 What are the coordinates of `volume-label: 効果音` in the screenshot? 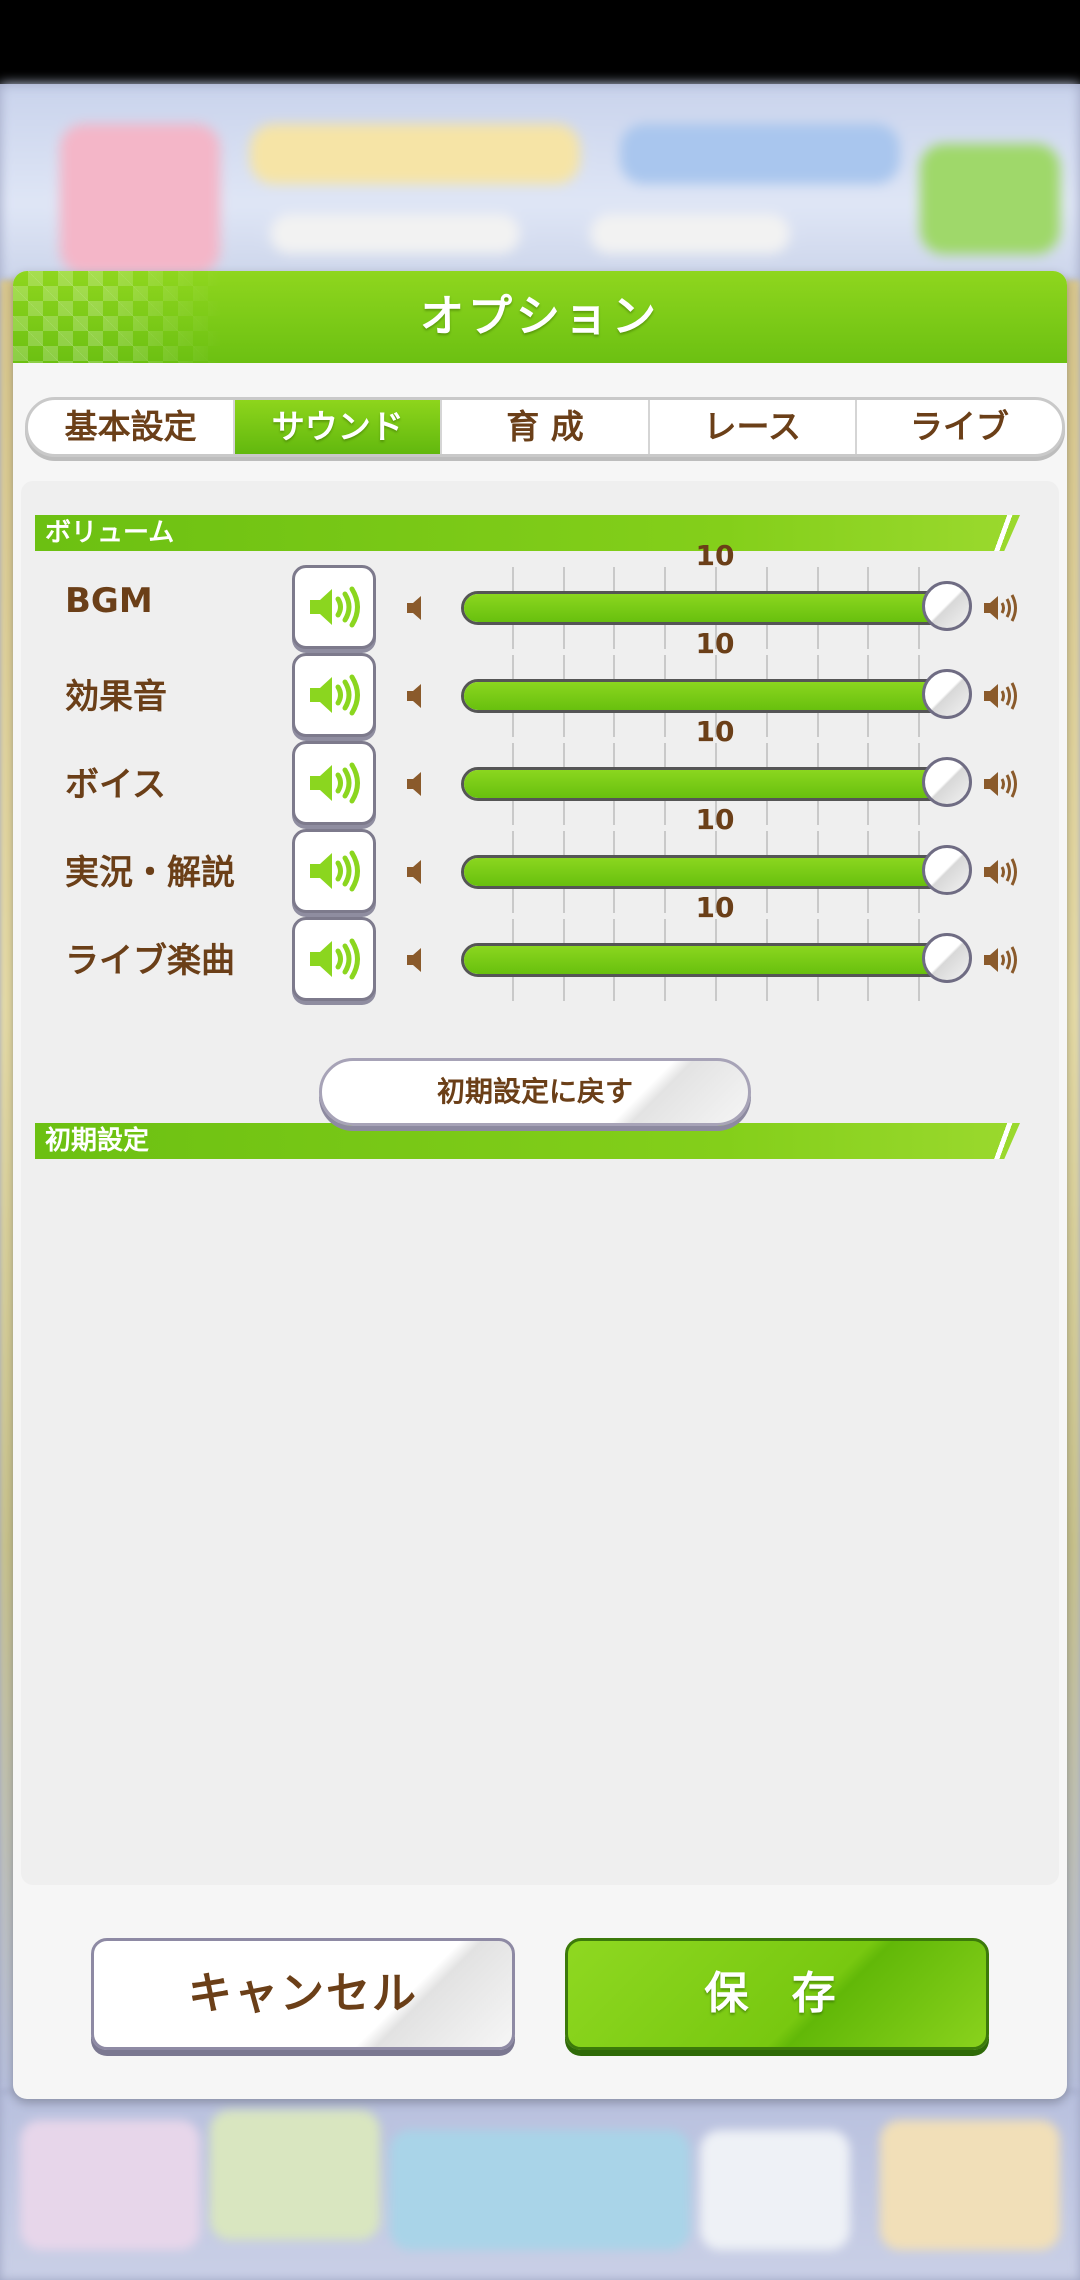 It's located at (116, 697).